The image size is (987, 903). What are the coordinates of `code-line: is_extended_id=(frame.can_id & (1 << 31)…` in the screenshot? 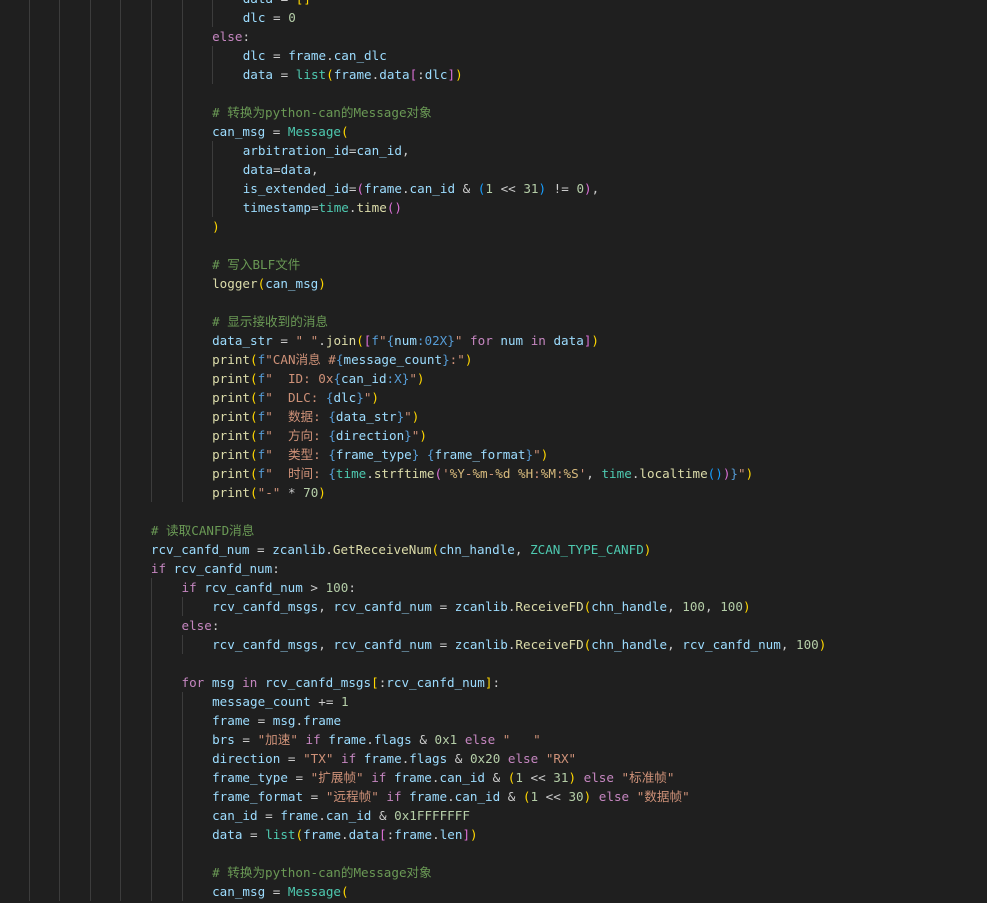 It's located at (493, 188).